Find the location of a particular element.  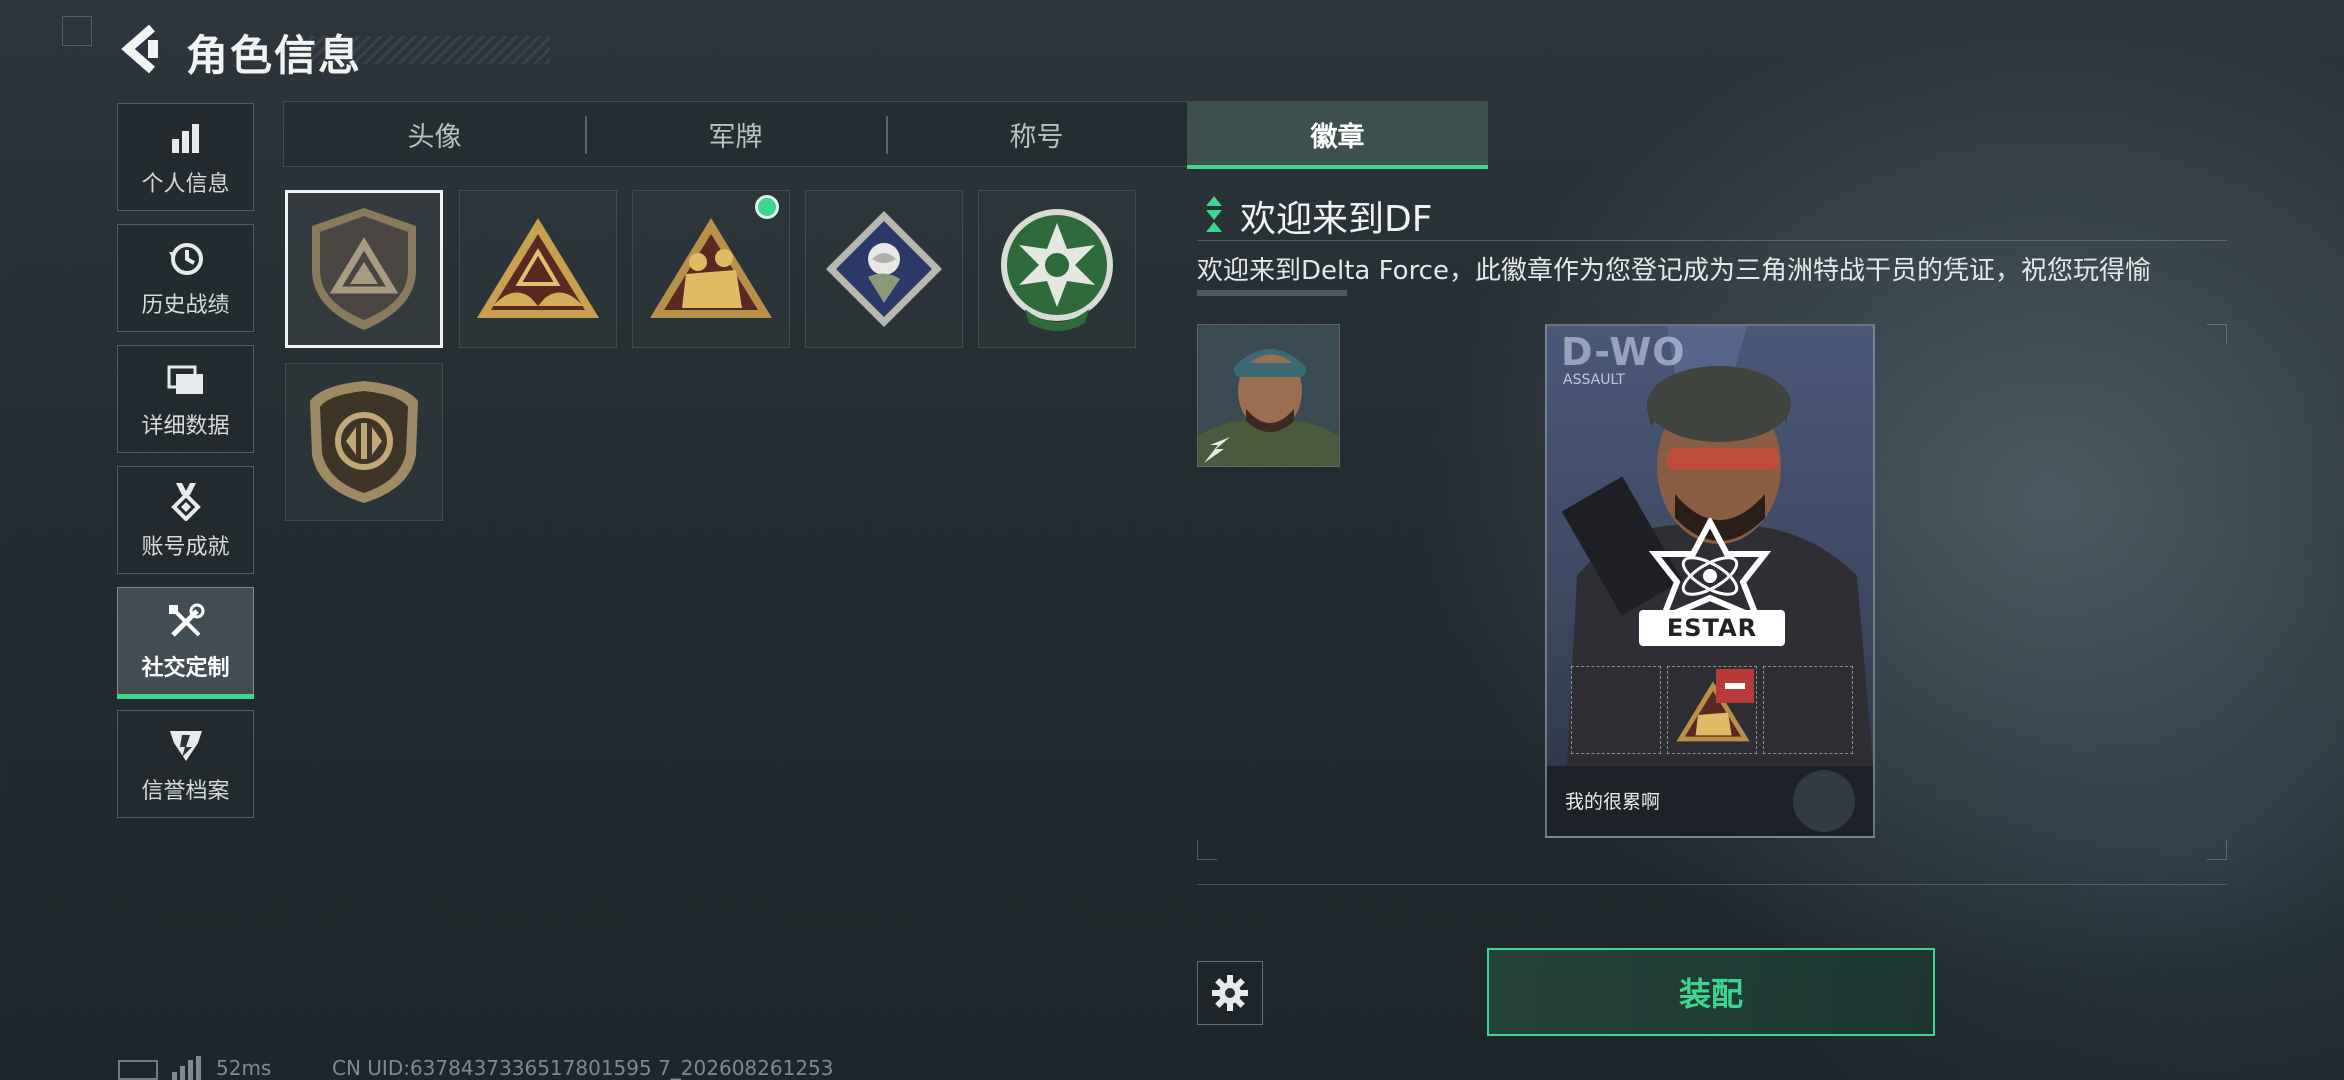

nav-item-detailed-data: 详细数据 is located at coordinates (185, 399).